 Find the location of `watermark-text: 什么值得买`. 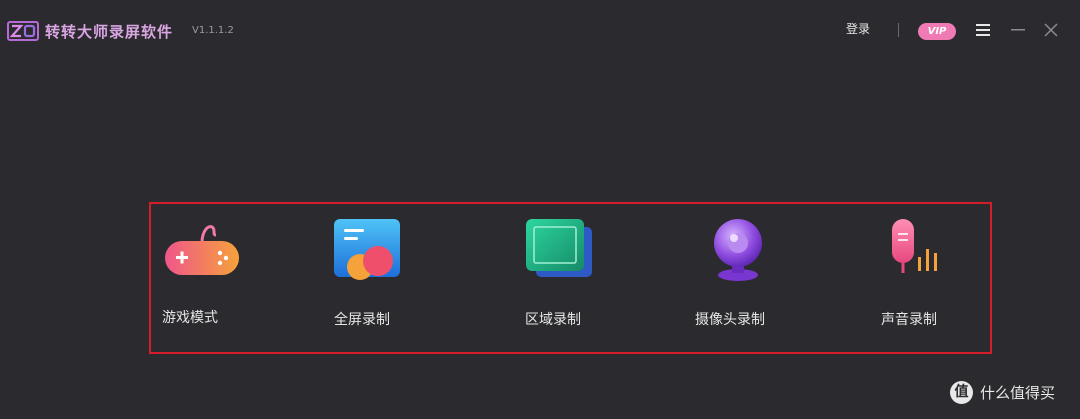

watermark-text: 什么值得买 is located at coordinates (1018, 393).